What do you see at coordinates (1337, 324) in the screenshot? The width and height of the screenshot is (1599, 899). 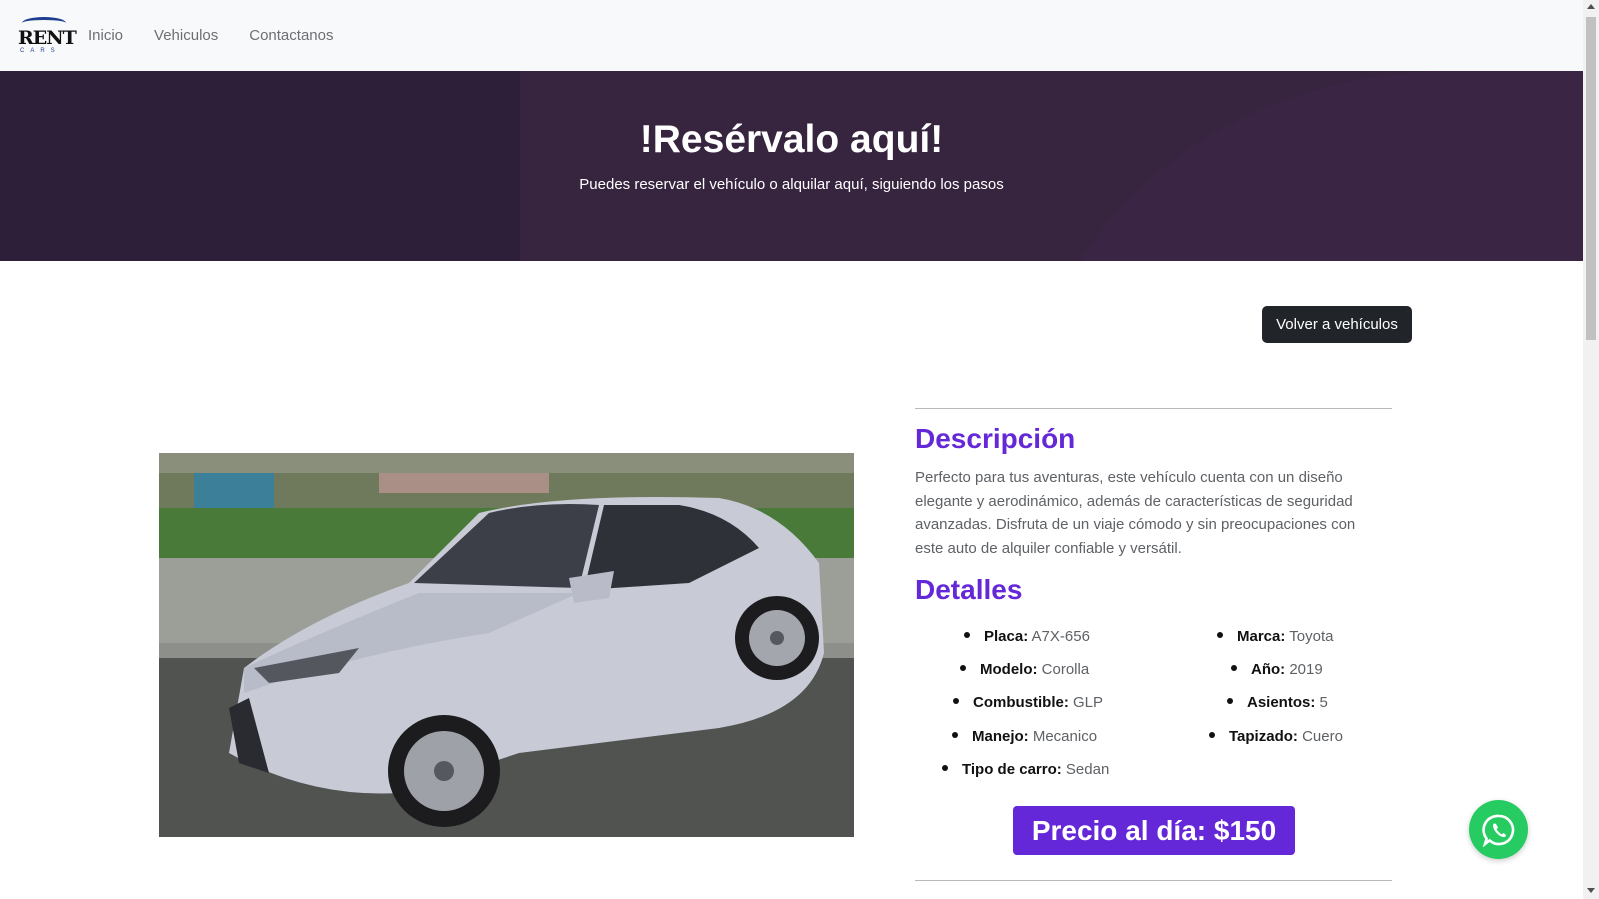 I see `back-to-vehicles-button: Volver a vehículos` at bounding box center [1337, 324].